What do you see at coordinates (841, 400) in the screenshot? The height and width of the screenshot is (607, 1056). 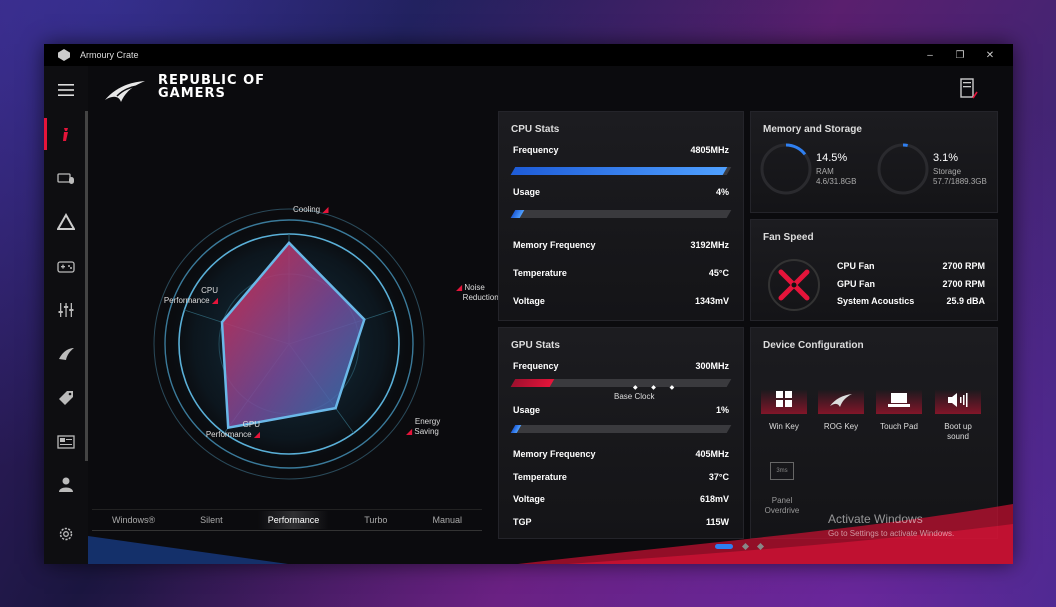 I see `rog-key-icon` at bounding box center [841, 400].